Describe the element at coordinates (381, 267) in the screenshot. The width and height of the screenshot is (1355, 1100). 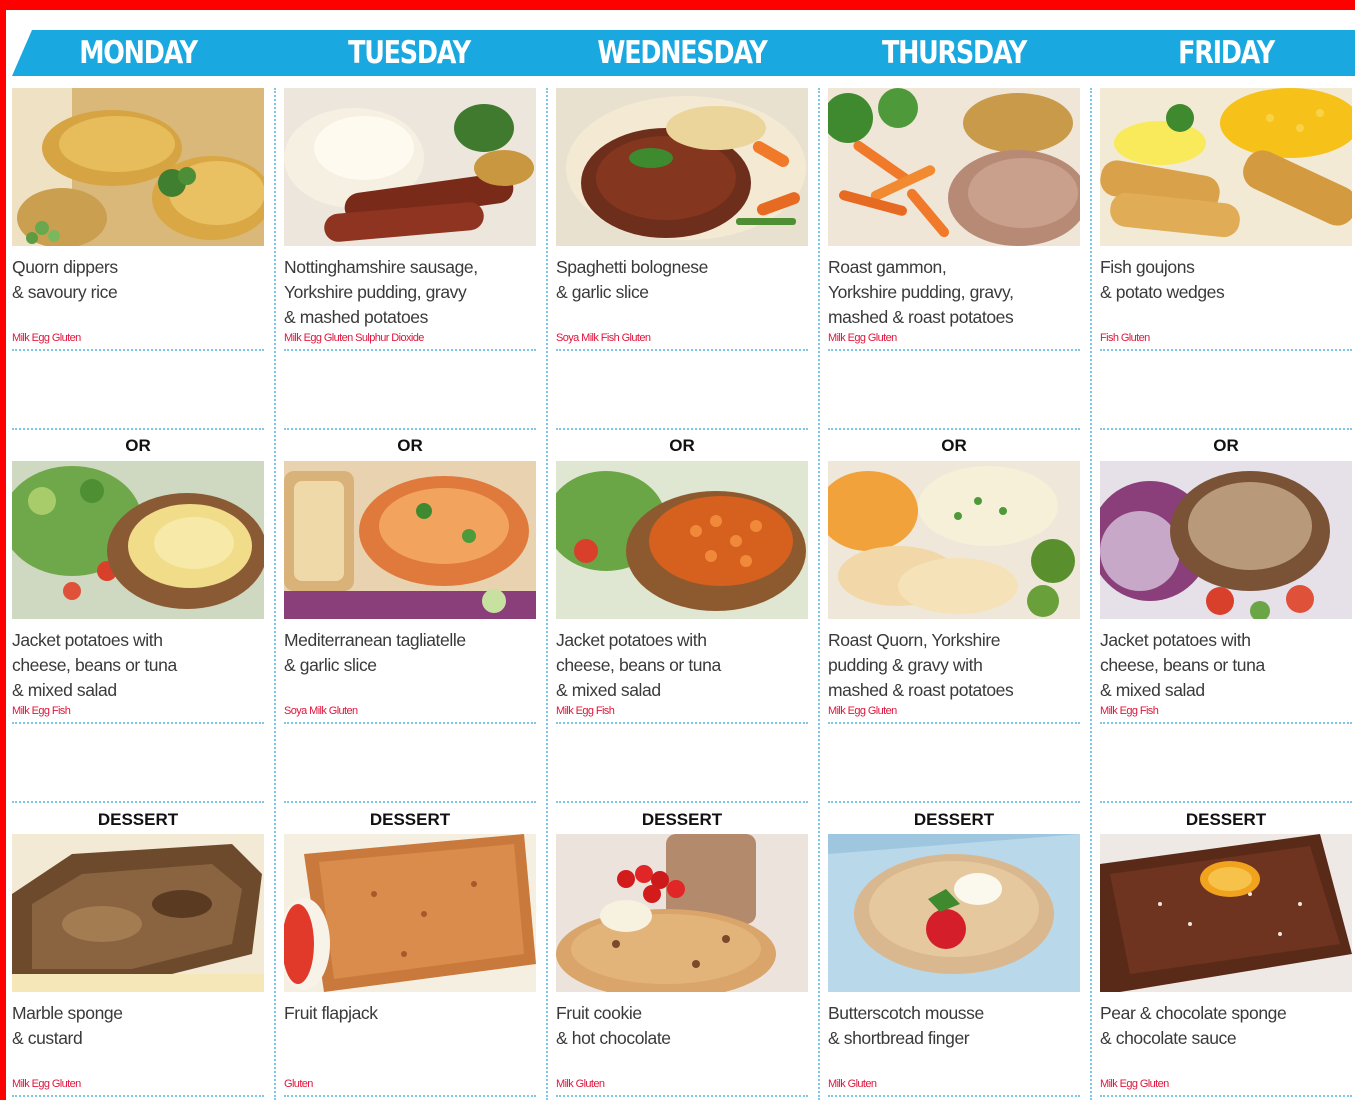
I see `dish-line: Nottinghamshire sausage,` at that location.